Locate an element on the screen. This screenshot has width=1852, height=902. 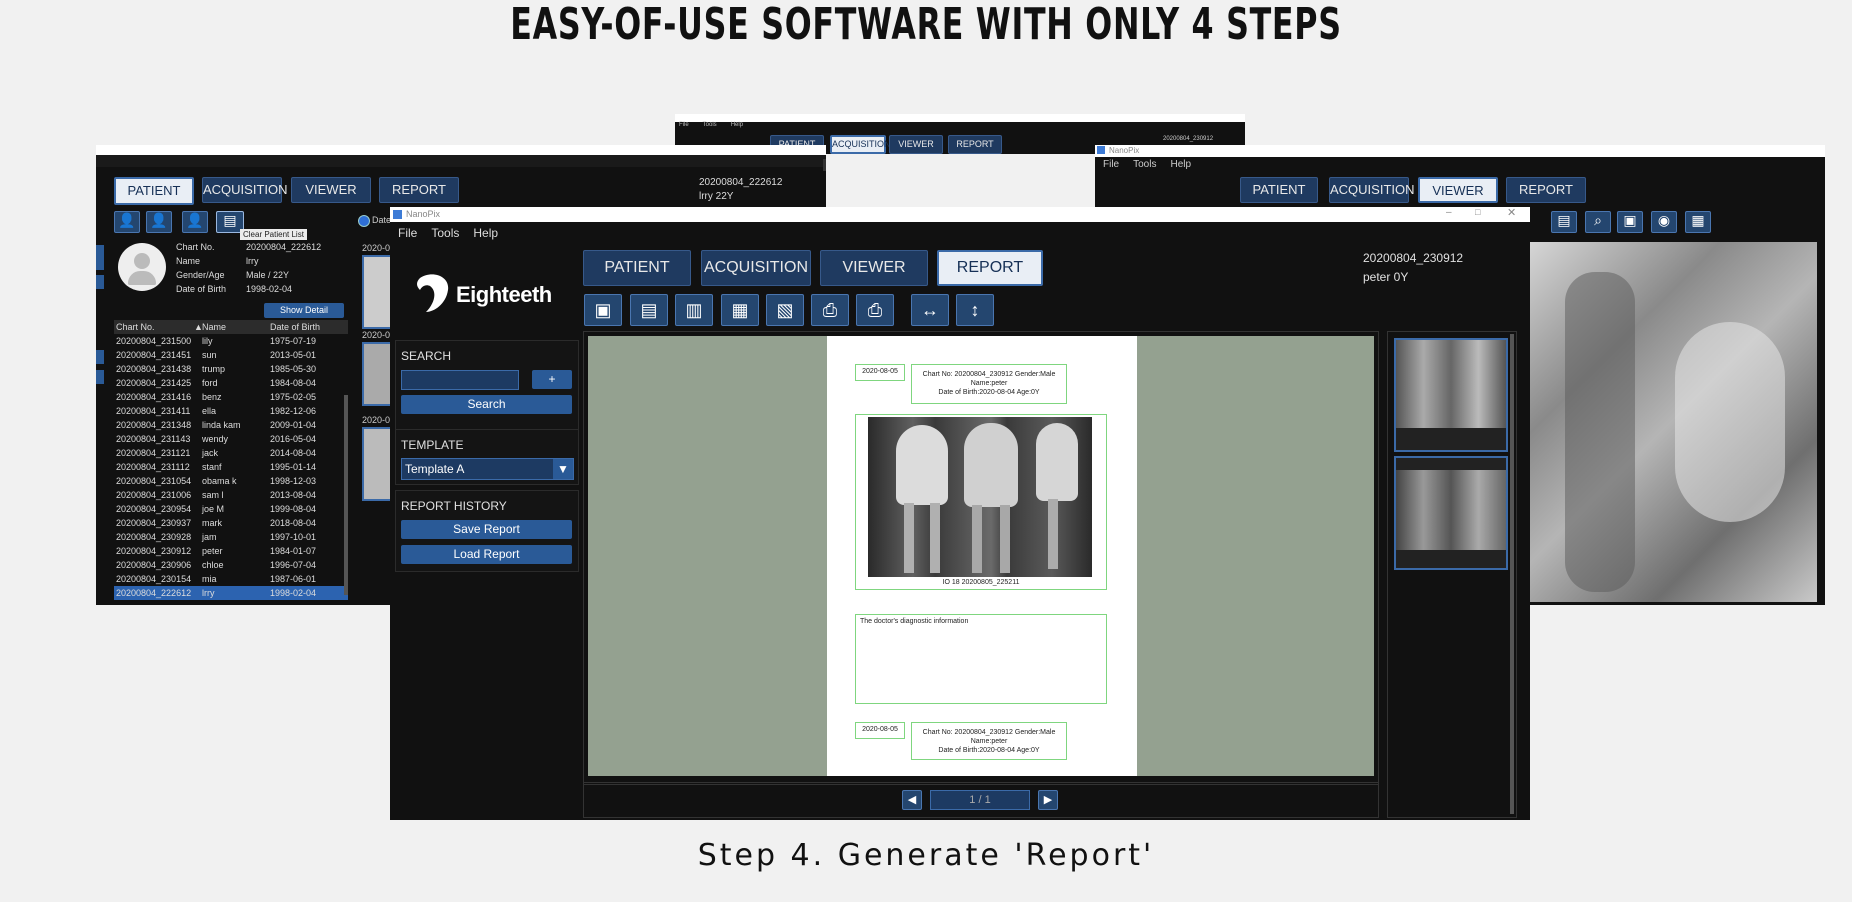
patient-id: 20200804_222612 is located at coordinates (741, 182).